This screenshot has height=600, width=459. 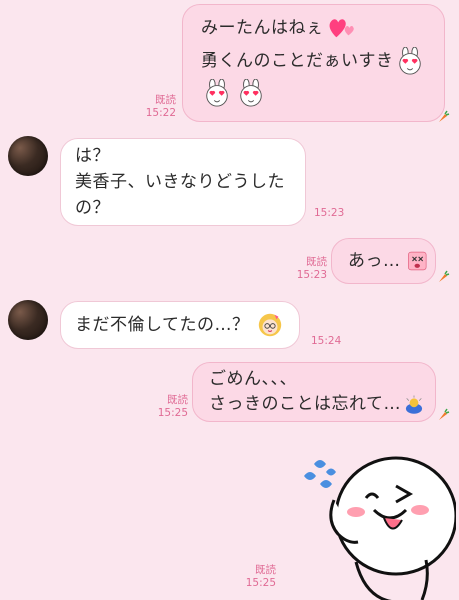 What do you see at coordinates (162, 325) in the screenshot?
I see `message-text: まだ不倫してたの…？` at bounding box center [162, 325].